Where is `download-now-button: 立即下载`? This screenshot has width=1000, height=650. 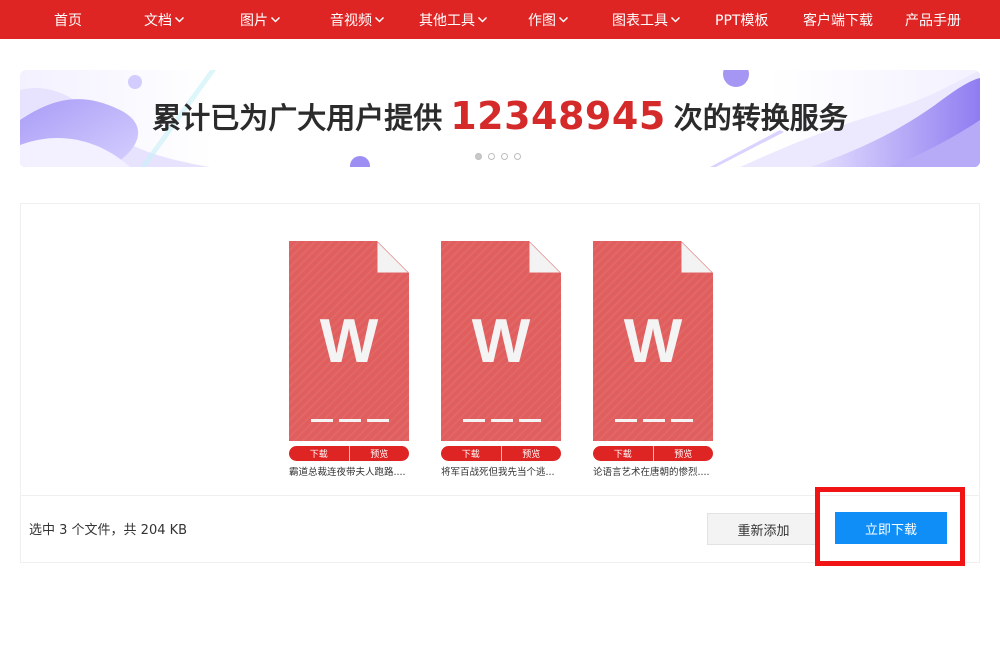
download-now-button: 立即下载 is located at coordinates (891, 528).